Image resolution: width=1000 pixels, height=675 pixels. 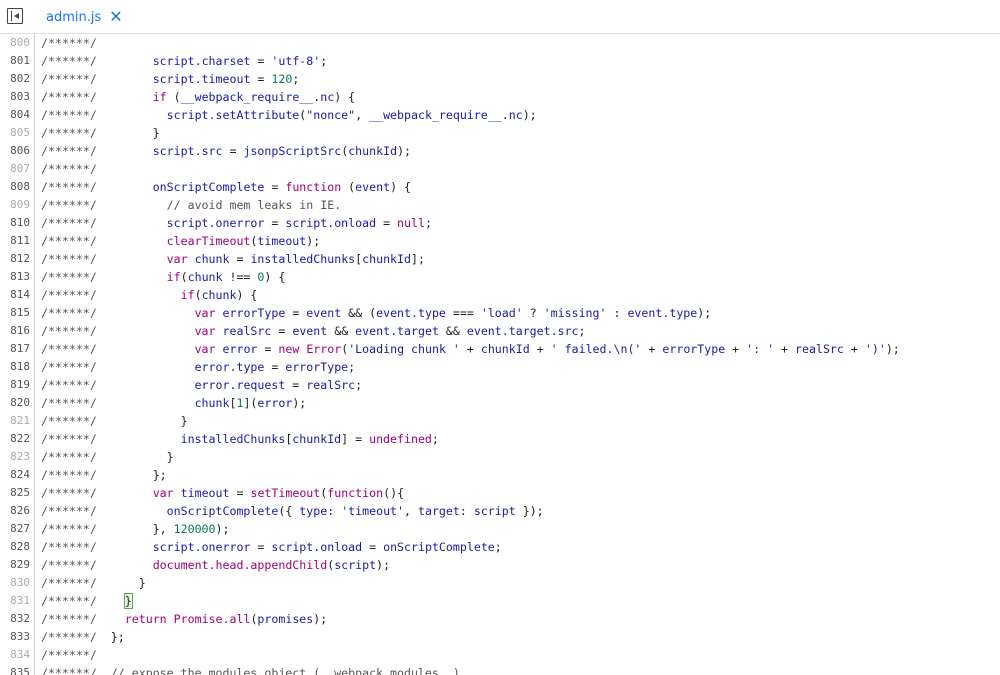 What do you see at coordinates (500, 421) in the screenshot?
I see `code-line: 821 /******/ }` at bounding box center [500, 421].